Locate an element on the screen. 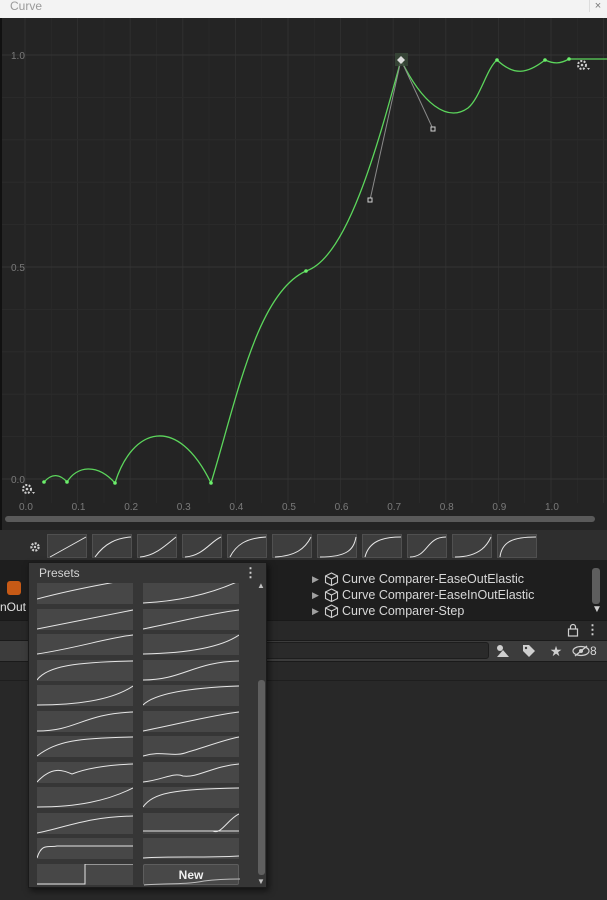 Image resolution: width=607 pixels, height=900 pixels. hierarchy-item: ▶ Curve Comparer-EaseOutElastic is located at coordinates (423, 579).